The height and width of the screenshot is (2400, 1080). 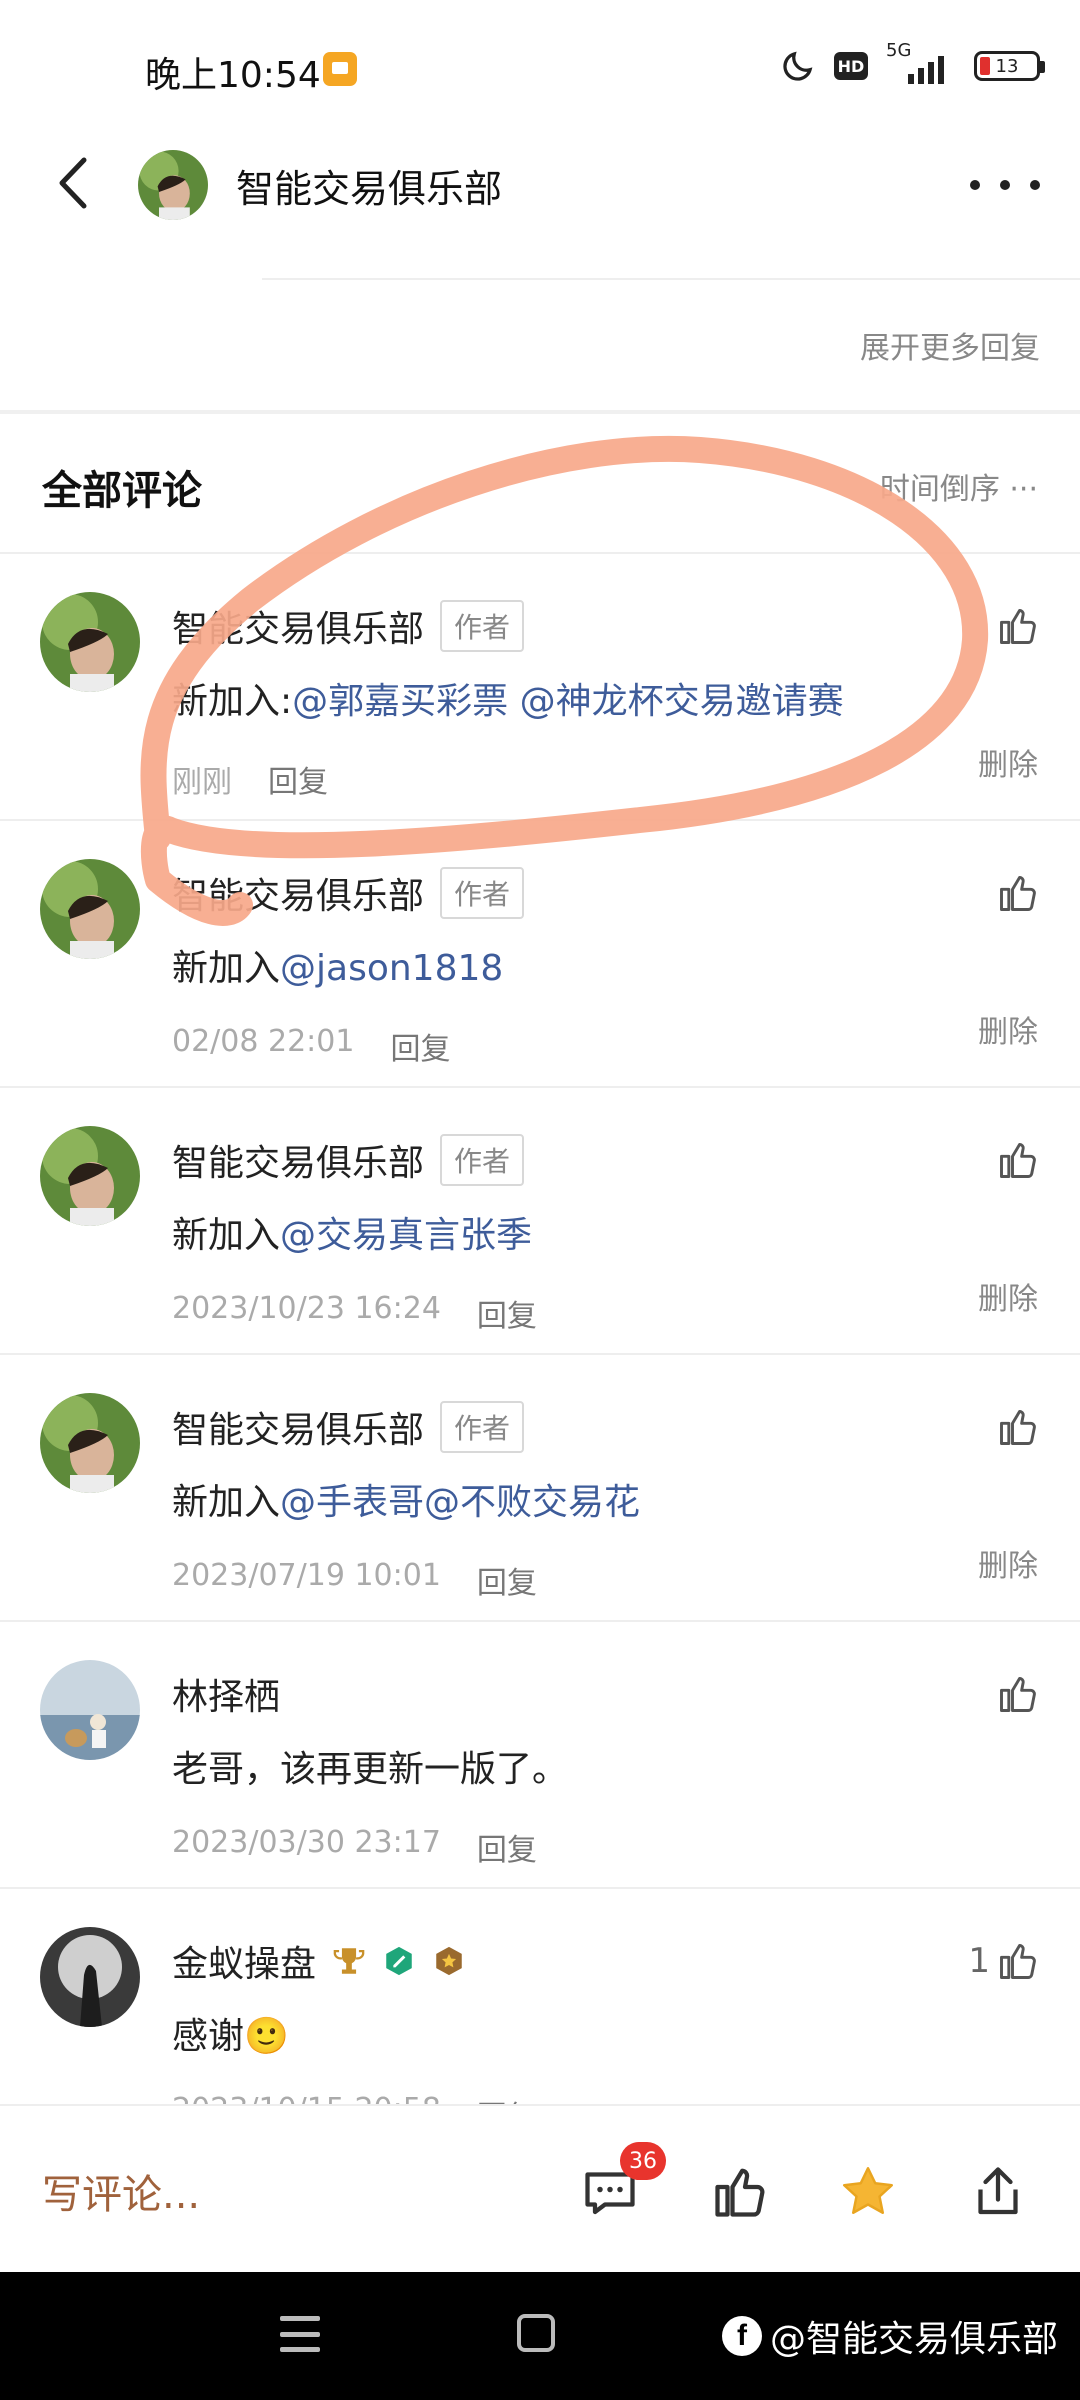 What do you see at coordinates (536, 2333) in the screenshot?
I see `home-icon` at bounding box center [536, 2333].